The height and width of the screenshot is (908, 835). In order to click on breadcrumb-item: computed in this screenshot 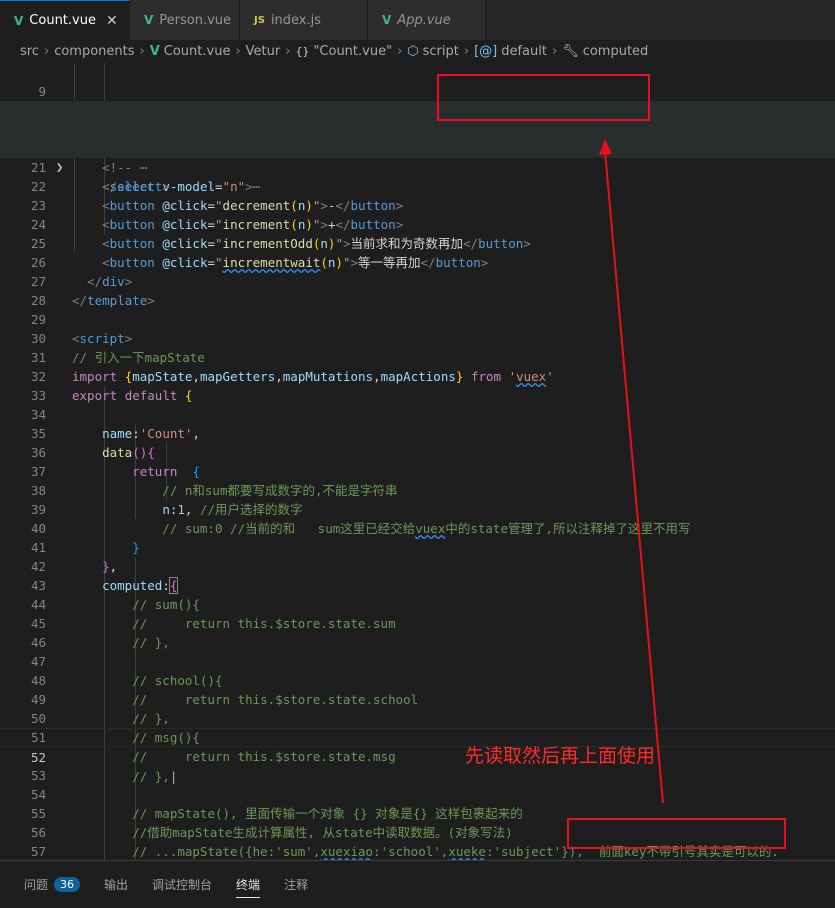, I will do `click(616, 51)`.